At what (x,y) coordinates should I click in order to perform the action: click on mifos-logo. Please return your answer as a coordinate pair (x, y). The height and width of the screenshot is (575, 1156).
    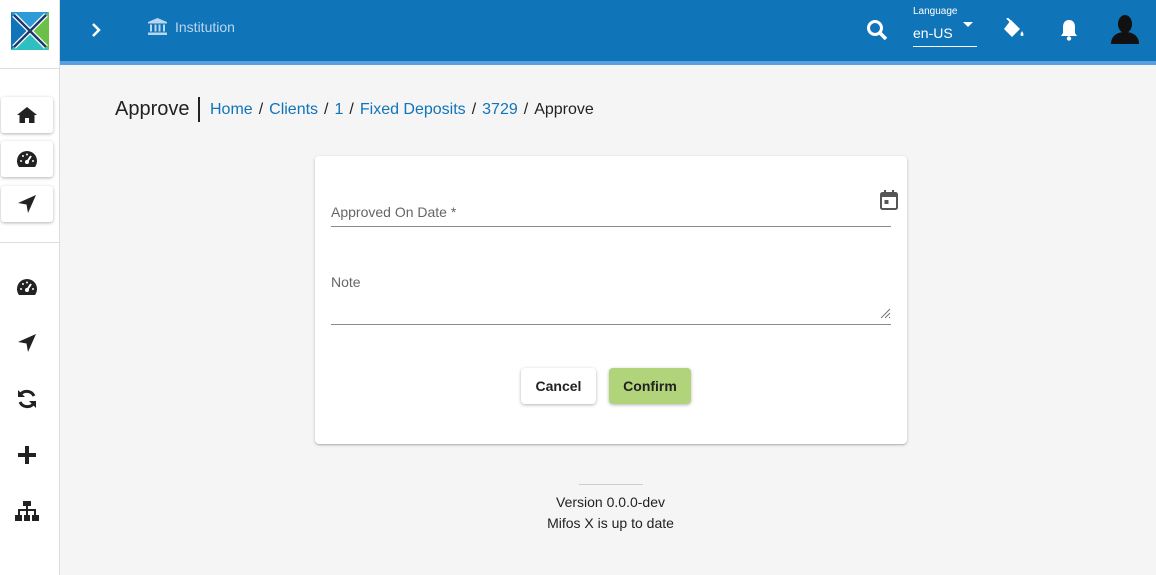
    Looking at the image, I should click on (30, 31).